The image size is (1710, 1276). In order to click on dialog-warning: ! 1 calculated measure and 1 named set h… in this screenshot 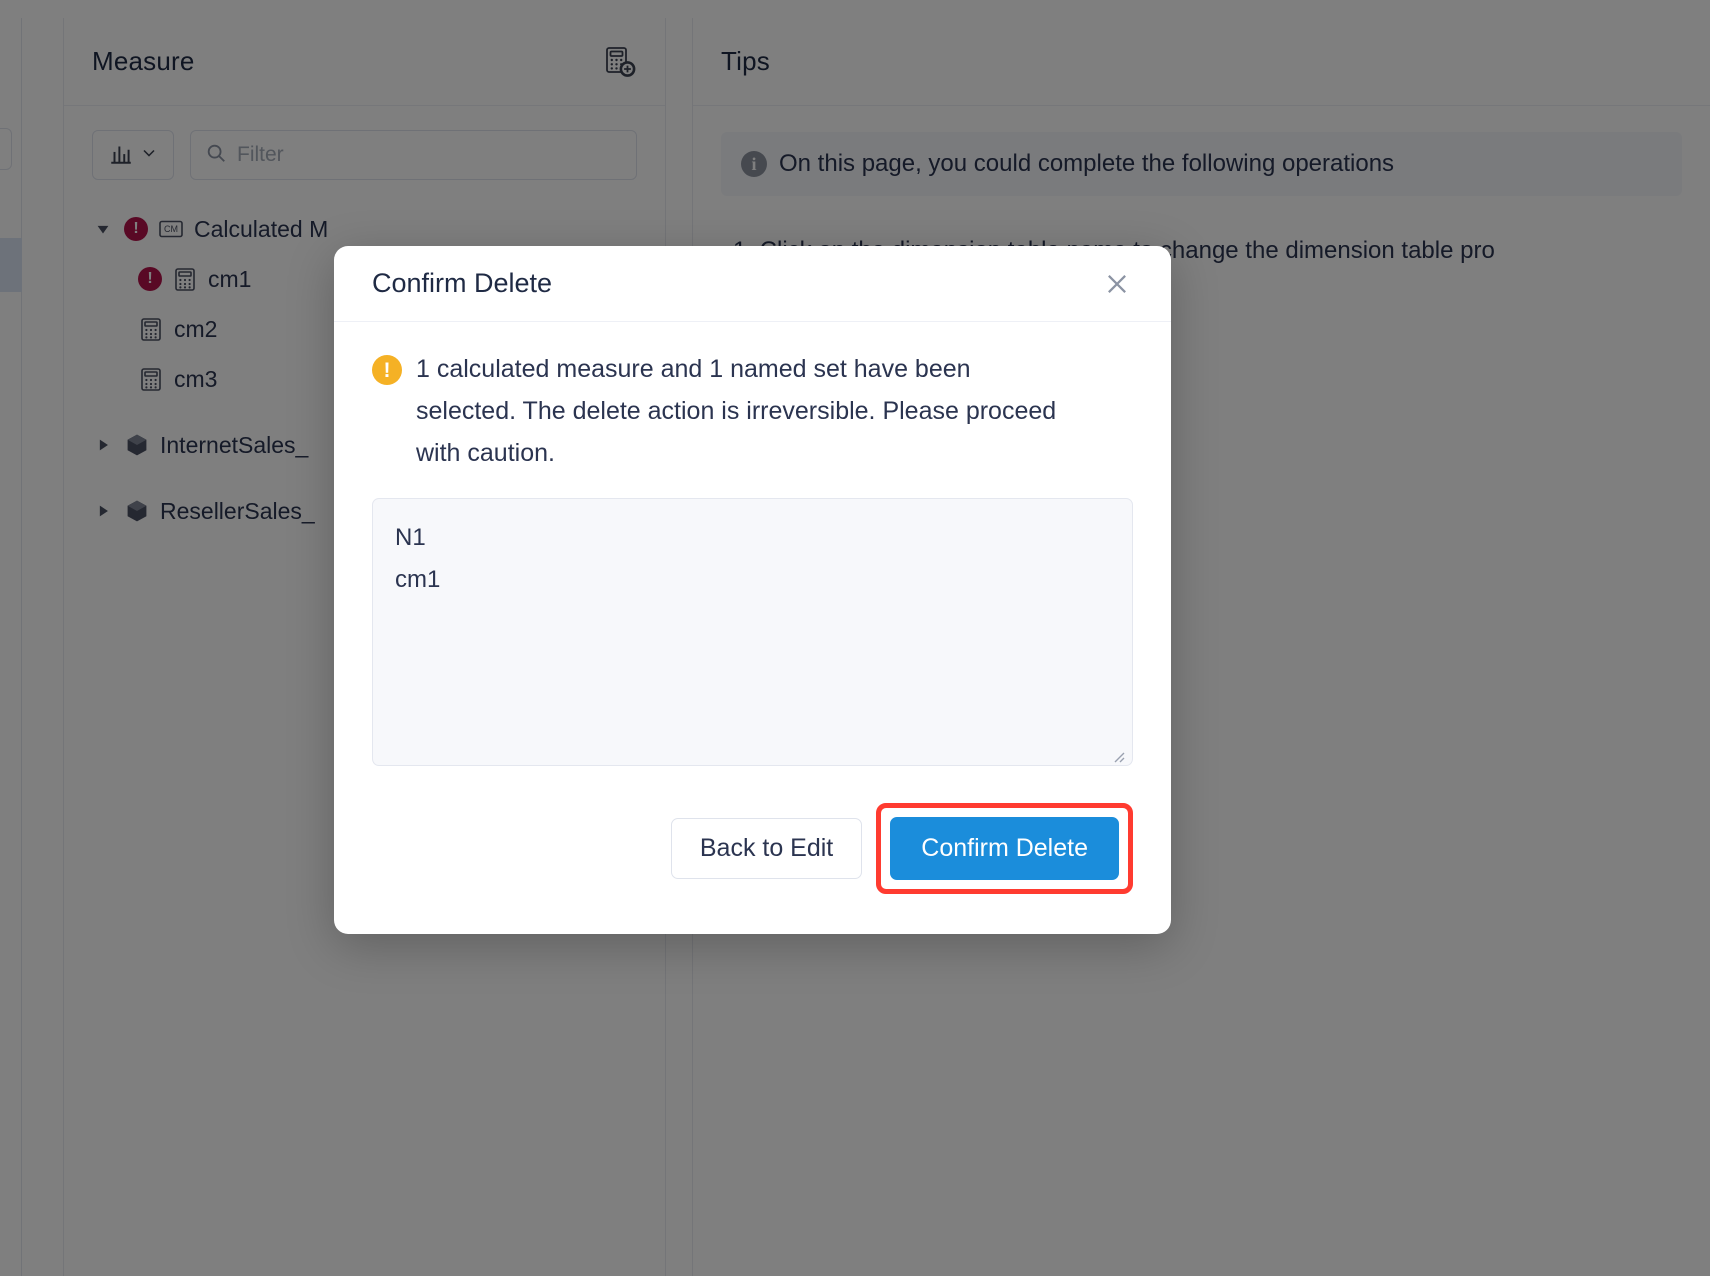, I will do `click(752, 411)`.